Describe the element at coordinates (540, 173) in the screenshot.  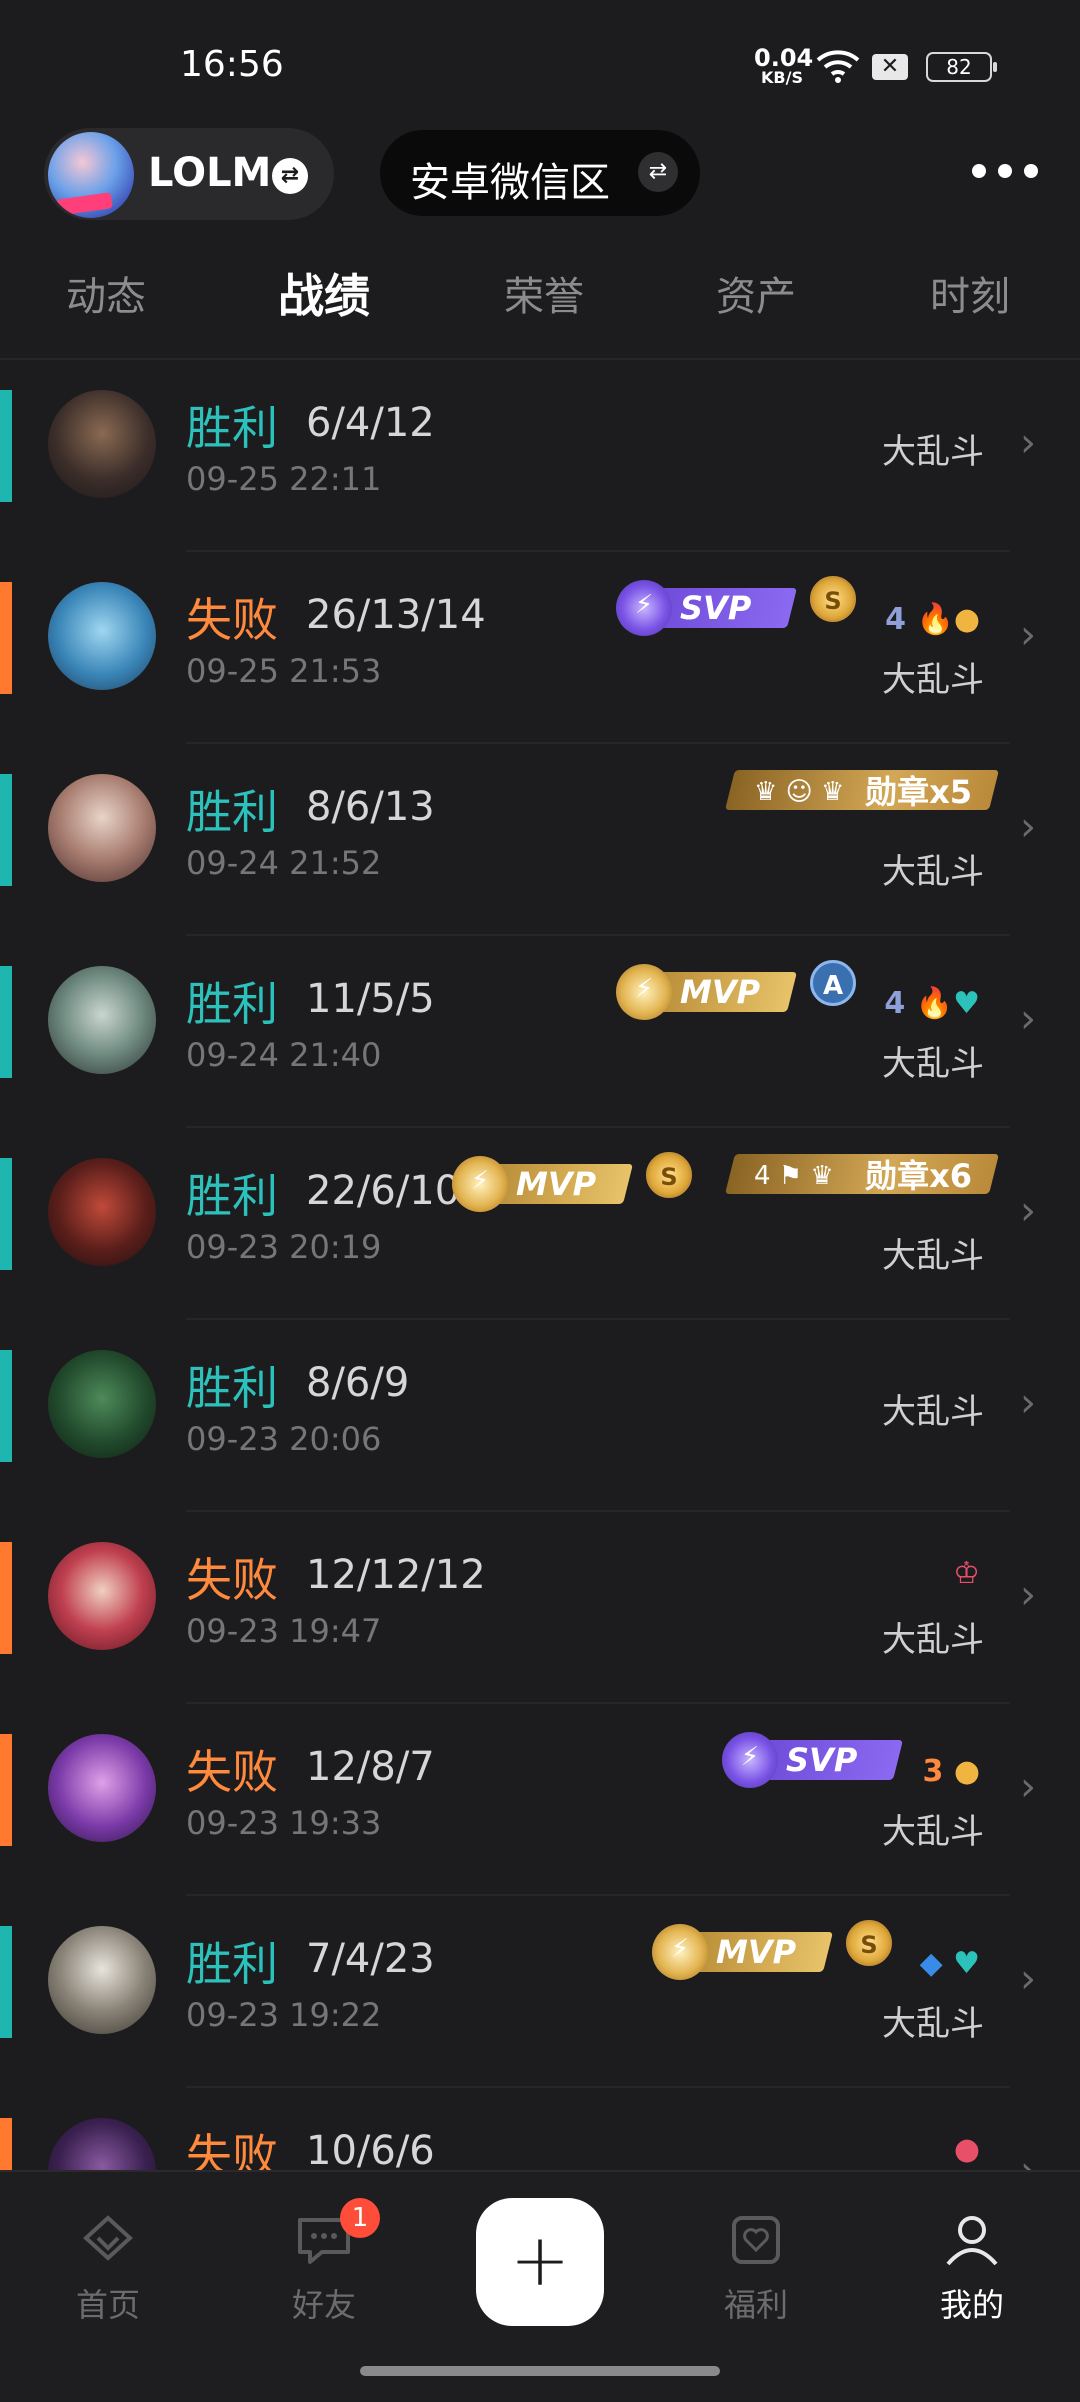
I see `region-switcher: 安卓微信区 ⇄` at that location.